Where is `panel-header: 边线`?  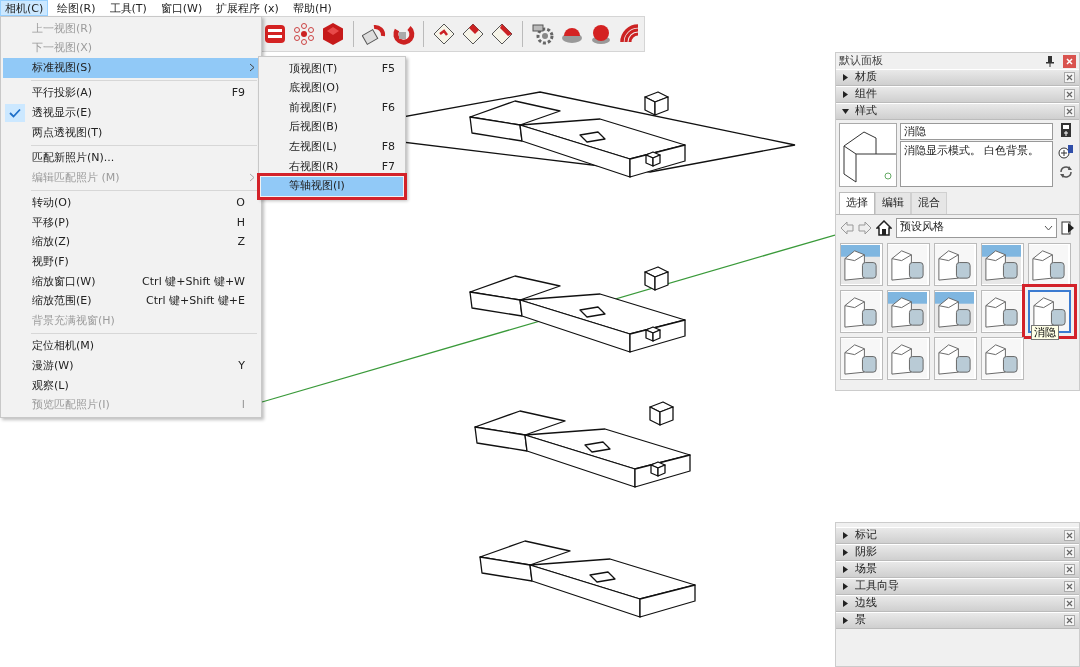
panel-header: 边线 is located at coordinates (957, 603).